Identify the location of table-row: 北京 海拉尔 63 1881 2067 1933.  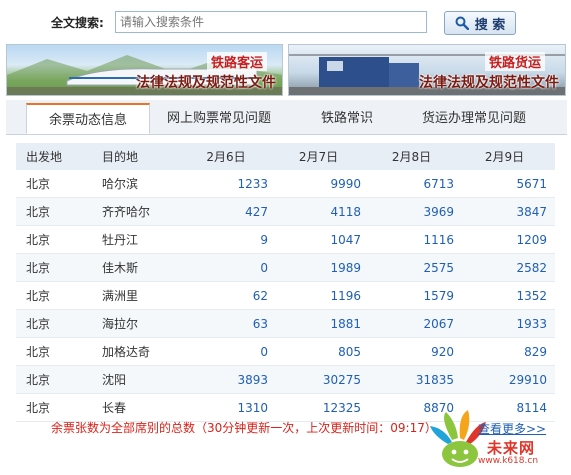
(285, 323).